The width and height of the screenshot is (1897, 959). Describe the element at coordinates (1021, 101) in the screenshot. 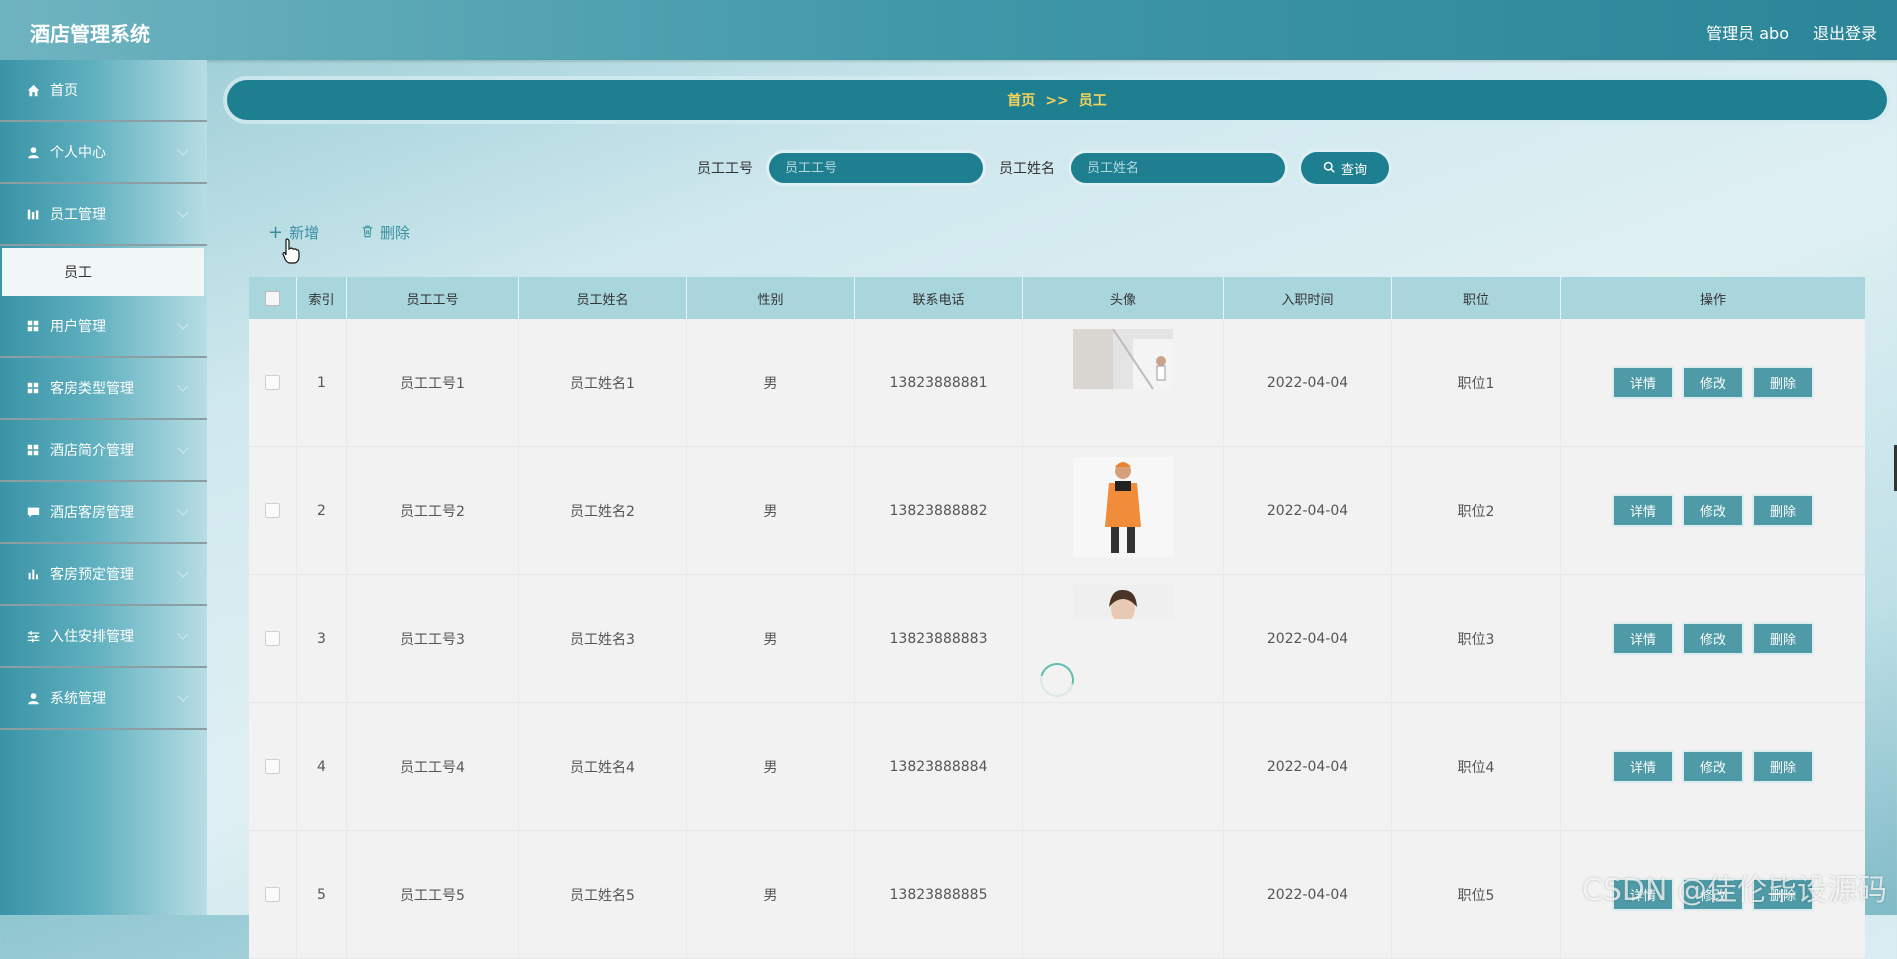

I see `breadcrumb-home: 首页` at that location.